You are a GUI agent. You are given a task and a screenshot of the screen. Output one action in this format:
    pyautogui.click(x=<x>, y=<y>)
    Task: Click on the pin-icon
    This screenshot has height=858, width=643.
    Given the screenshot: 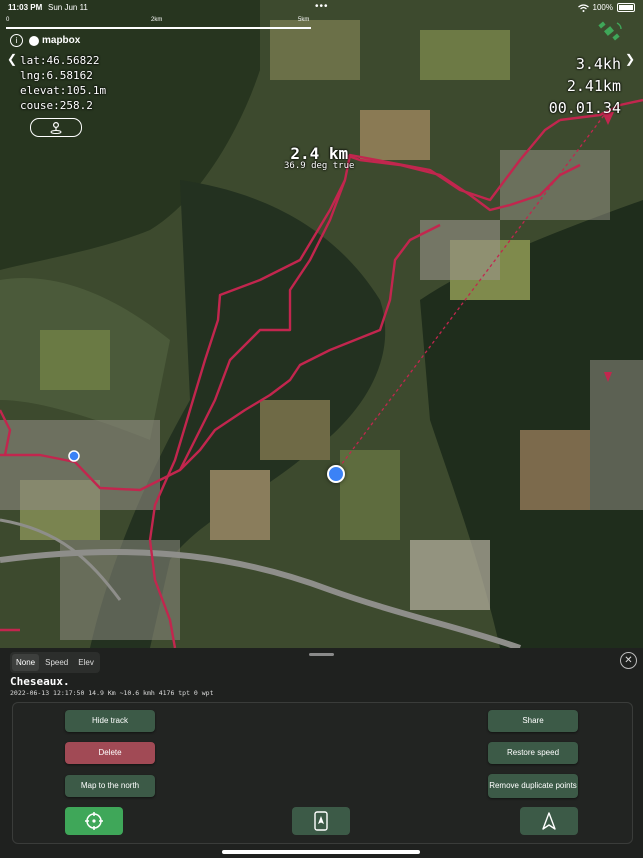 What is the action you would take?
    pyautogui.click(x=56, y=127)
    